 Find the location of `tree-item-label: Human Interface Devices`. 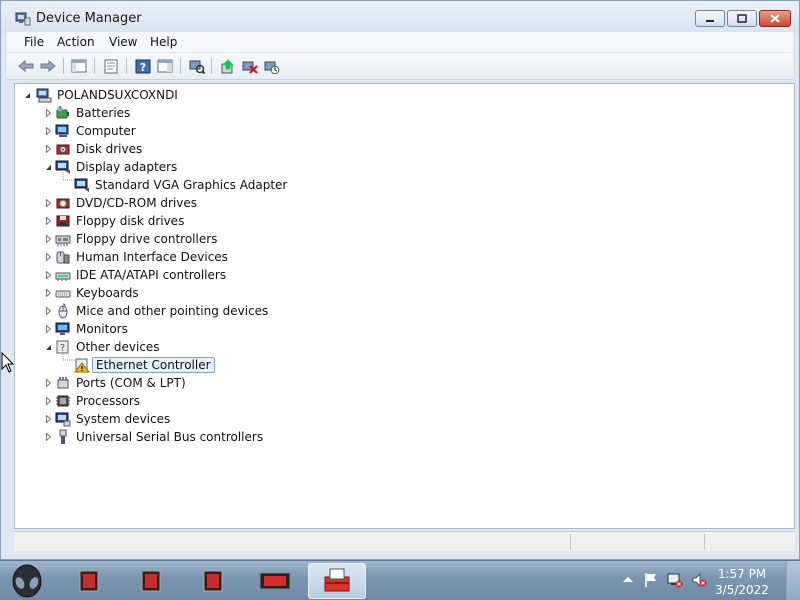

tree-item-label: Human Interface Devices is located at coordinates (152, 257).